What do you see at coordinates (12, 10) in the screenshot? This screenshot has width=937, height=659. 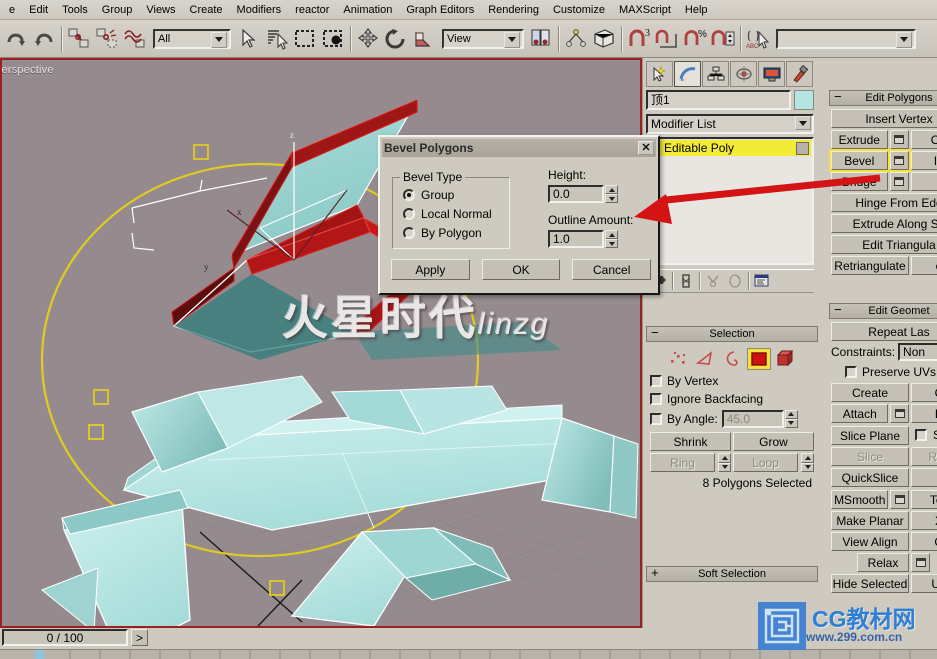 I see `menu-item-file: e` at bounding box center [12, 10].